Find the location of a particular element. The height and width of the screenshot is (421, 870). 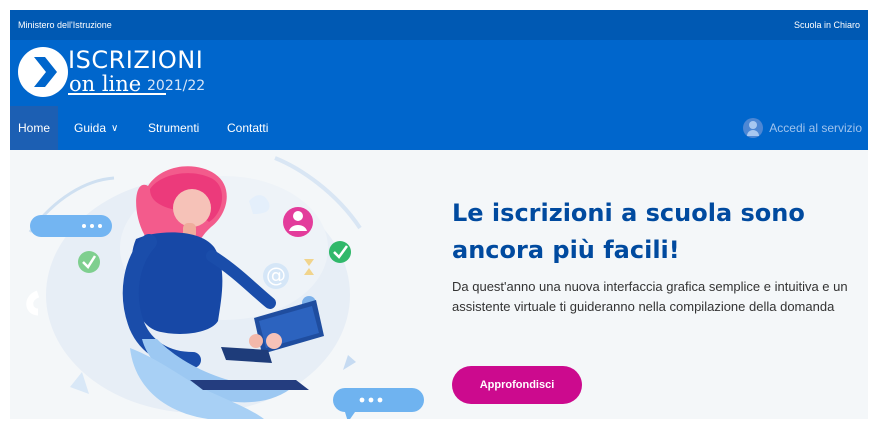

nav-item-strumenti: Strumenti is located at coordinates (173, 128).